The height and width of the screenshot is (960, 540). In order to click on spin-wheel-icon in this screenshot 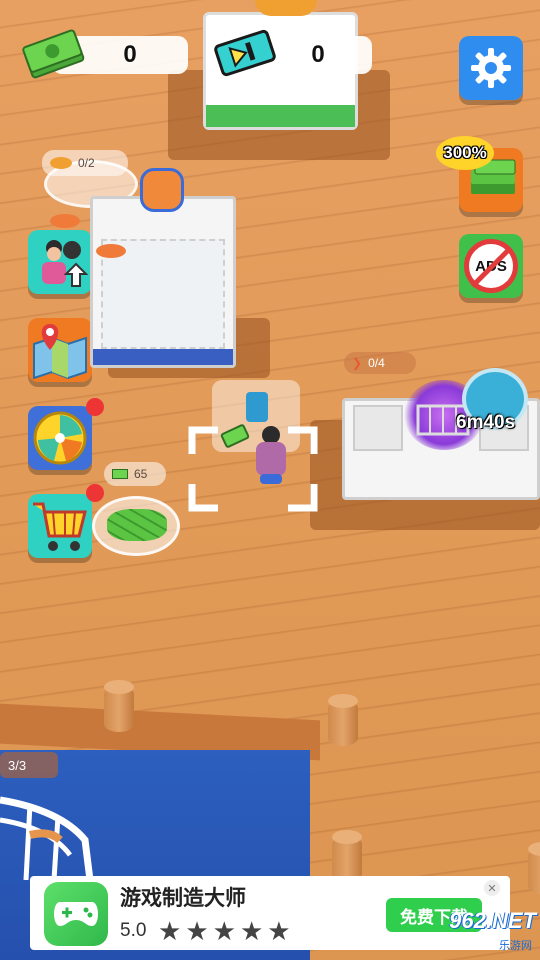, I will do `click(60, 438)`.